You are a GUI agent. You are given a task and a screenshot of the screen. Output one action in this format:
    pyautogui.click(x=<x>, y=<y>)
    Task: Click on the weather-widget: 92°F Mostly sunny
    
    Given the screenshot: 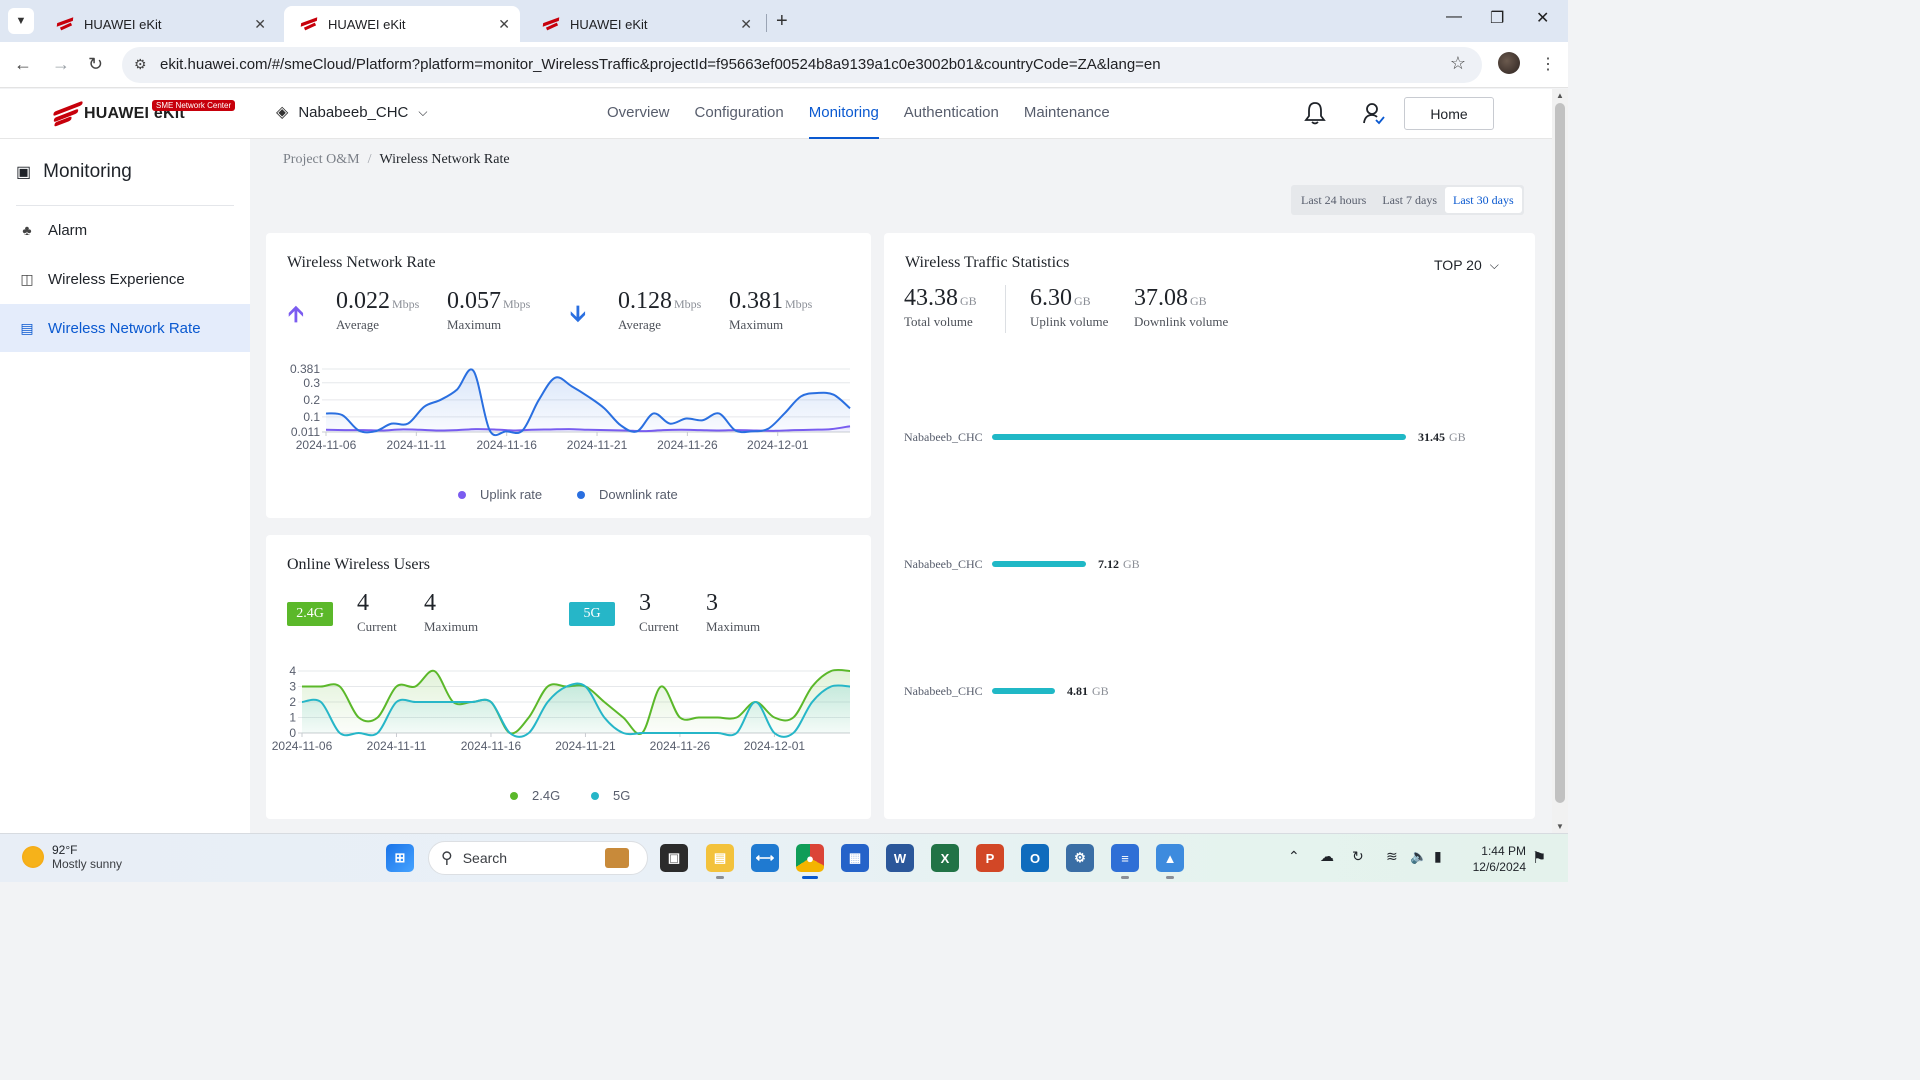 What is the action you would take?
    pyautogui.click(x=72, y=857)
    